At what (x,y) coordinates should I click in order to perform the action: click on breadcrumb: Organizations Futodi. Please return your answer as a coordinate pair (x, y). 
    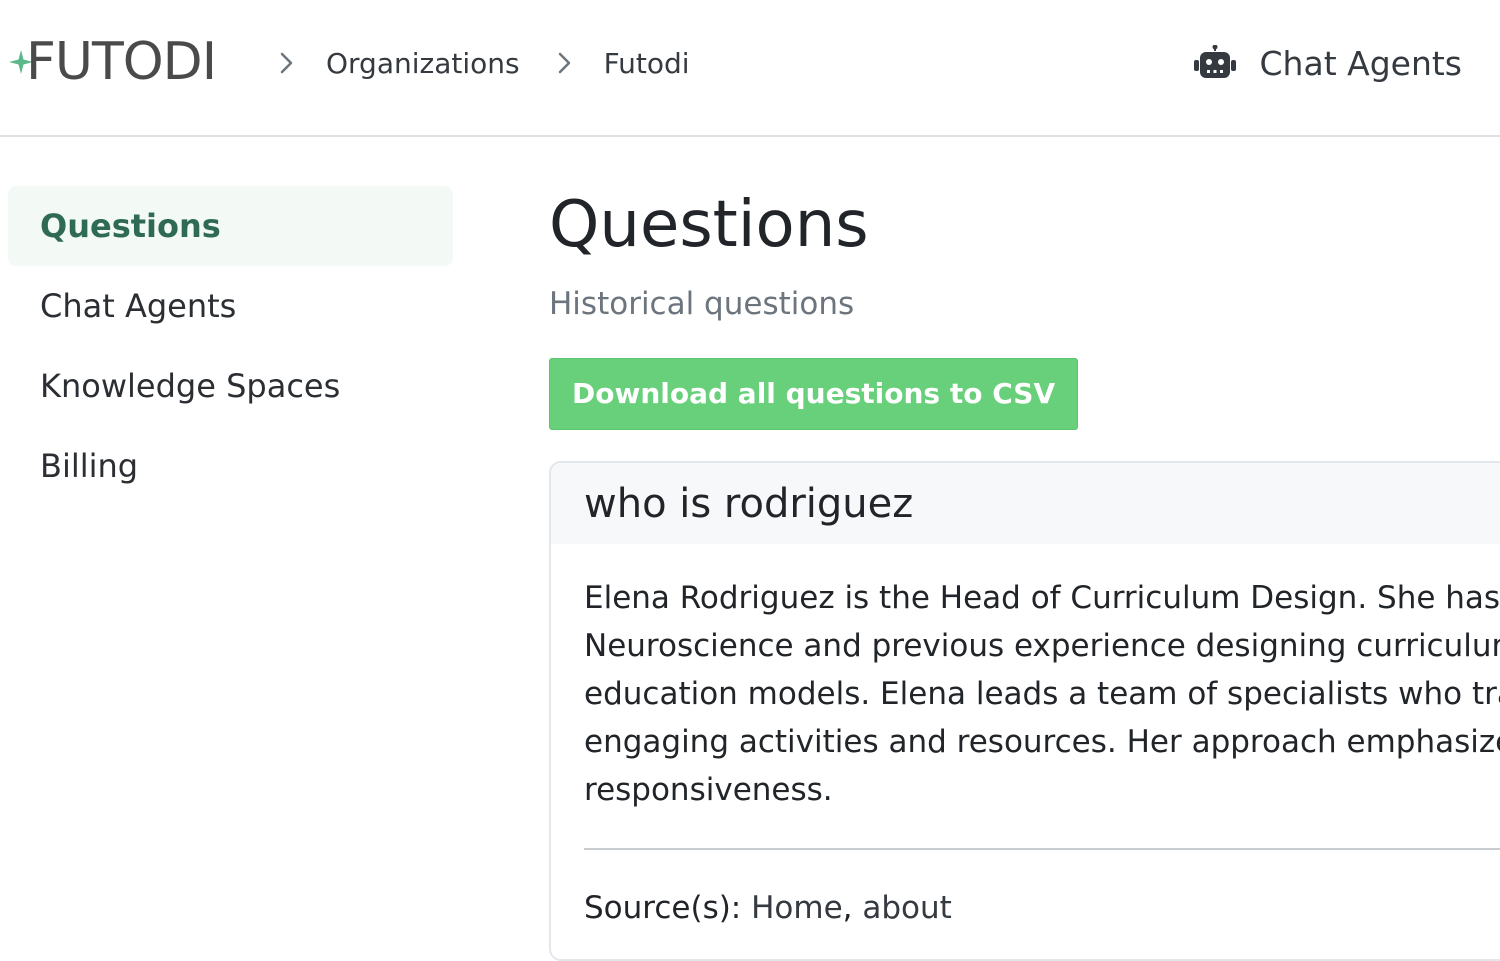
    Looking at the image, I should click on (496, 63).